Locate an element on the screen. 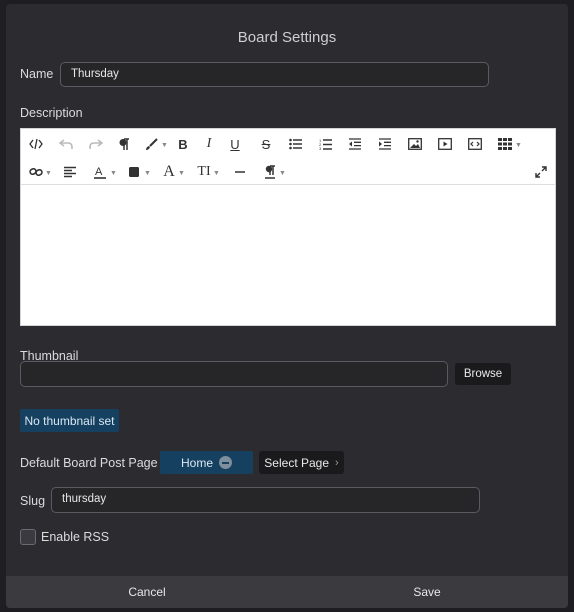 The width and height of the screenshot is (574, 612). svg-text: A is located at coordinates (99, 172).